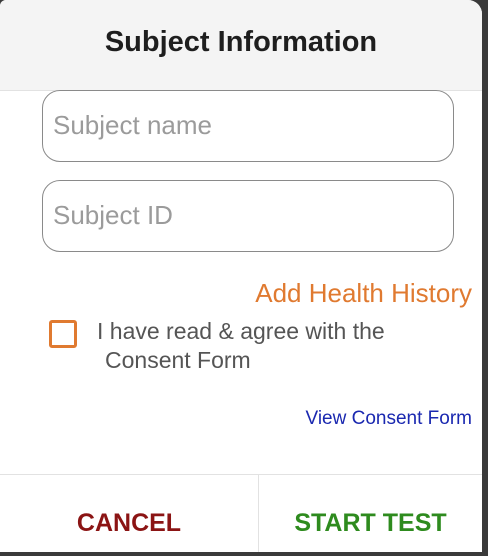  I want to click on consent-label-line1: I have read & agree with the, so click(241, 331).